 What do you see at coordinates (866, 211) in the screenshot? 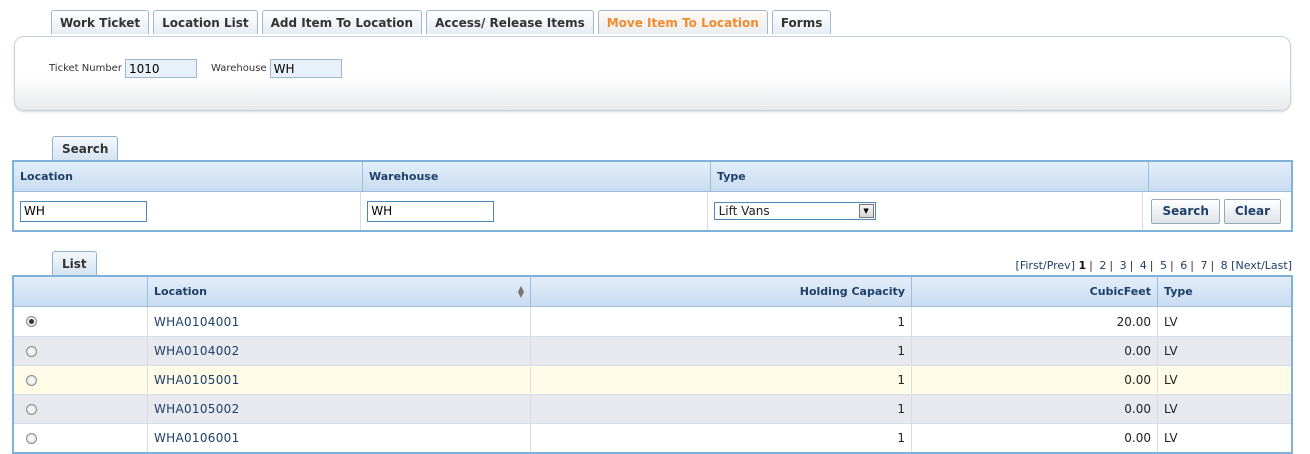
I see `chevron-down-icon: ▼` at bounding box center [866, 211].